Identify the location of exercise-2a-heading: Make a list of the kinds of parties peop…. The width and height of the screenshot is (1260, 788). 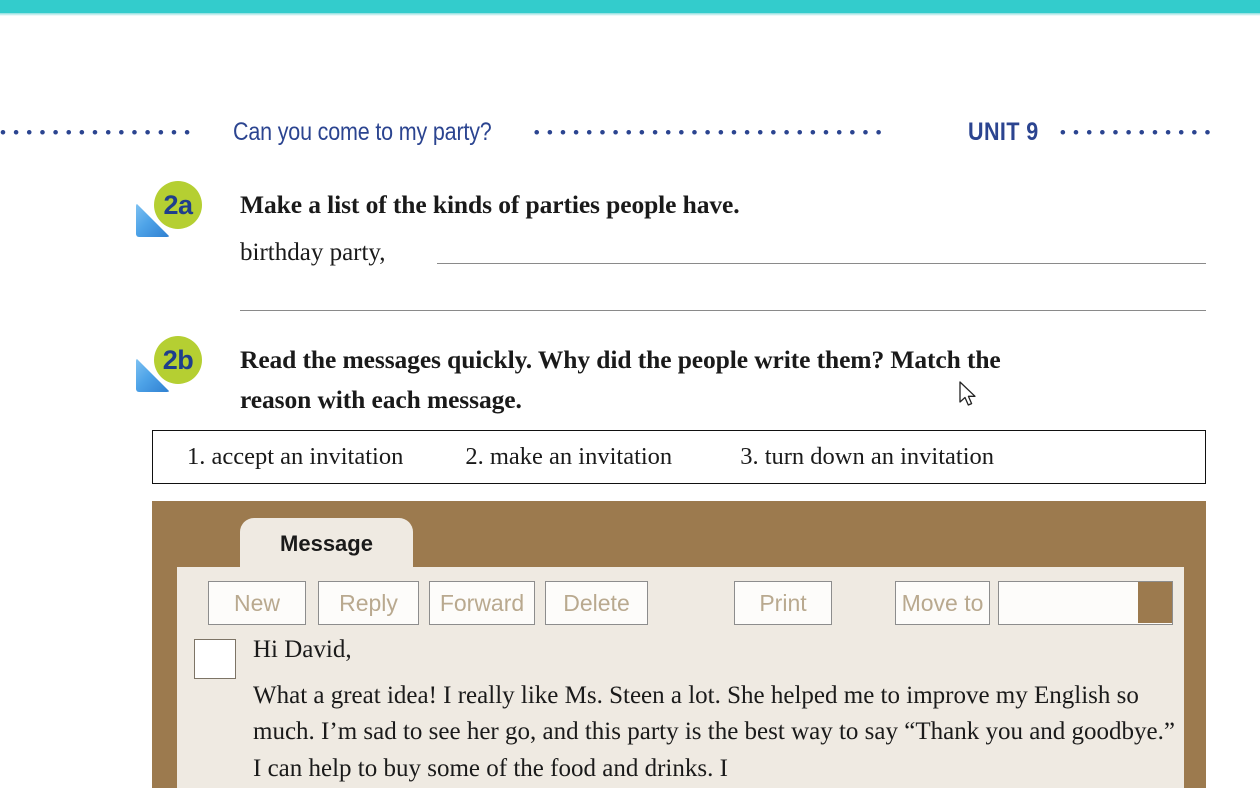
(490, 204).